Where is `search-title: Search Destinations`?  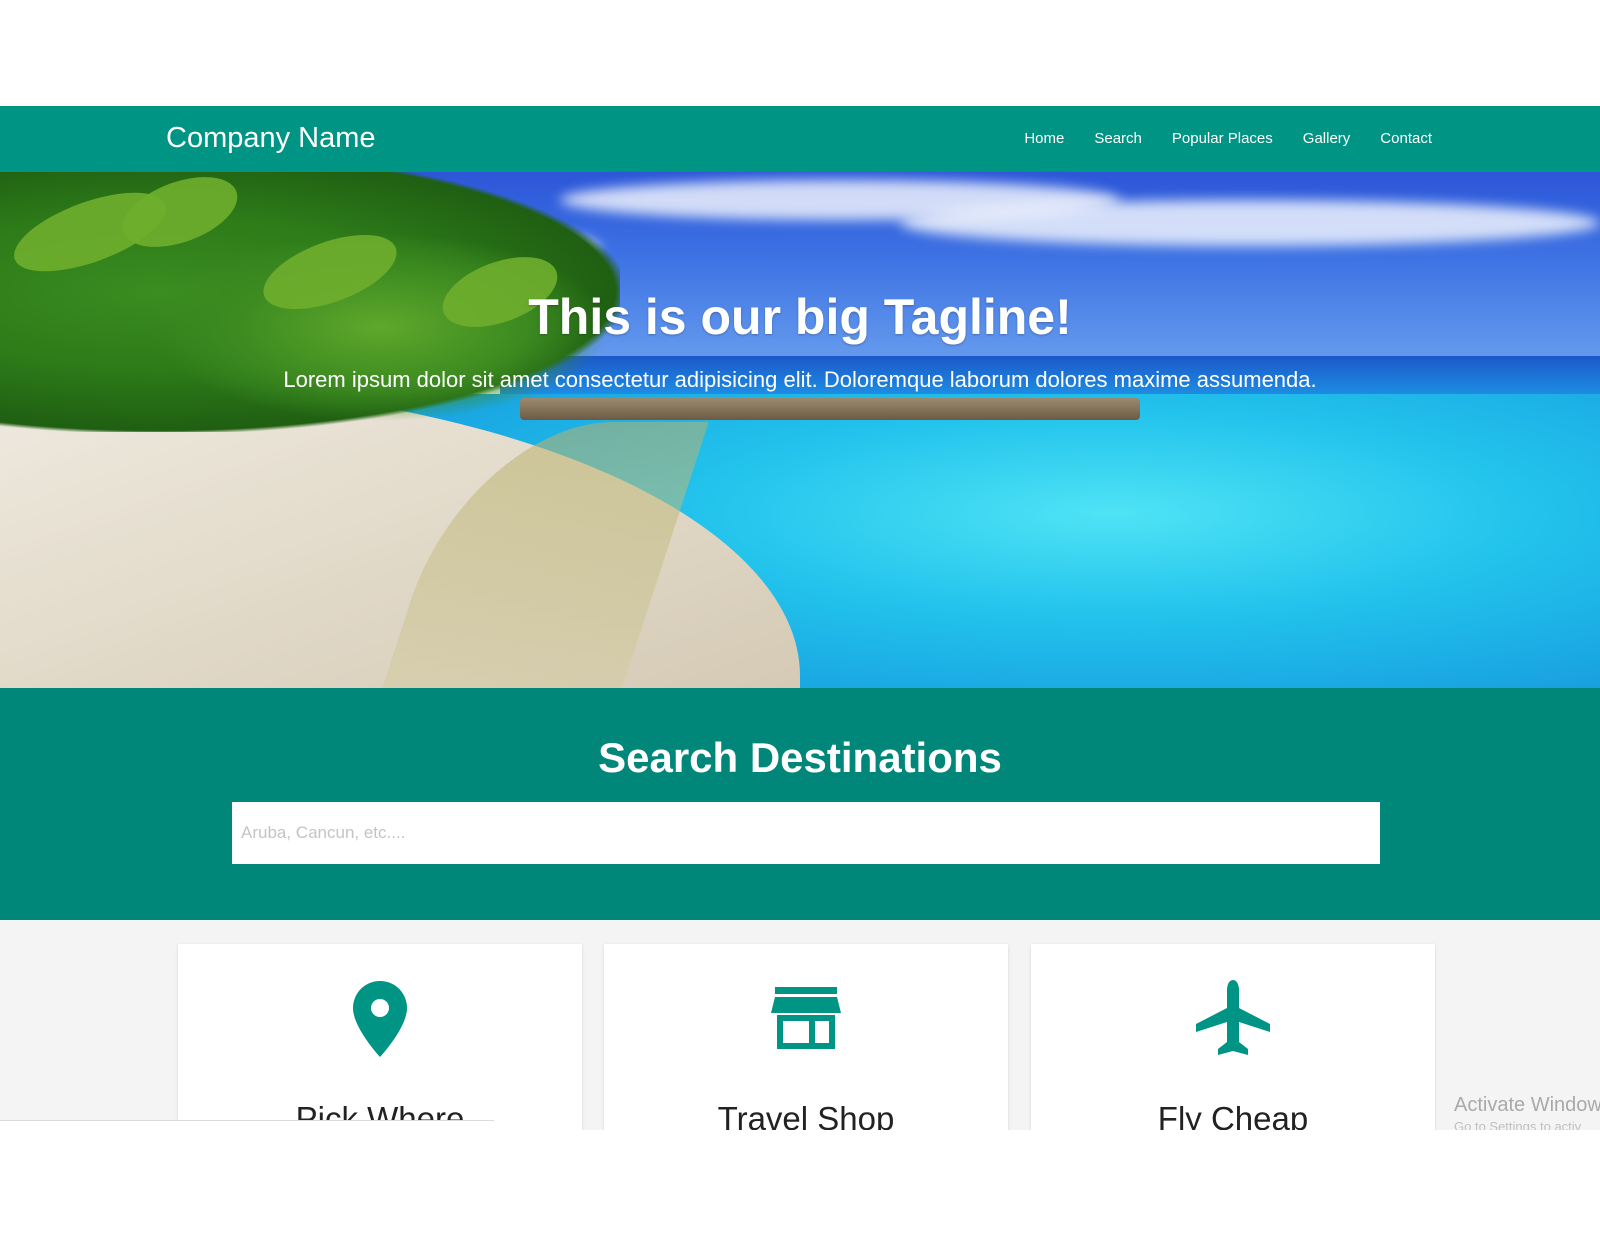 search-title: Search Destinations is located at coordinates (800, 757).